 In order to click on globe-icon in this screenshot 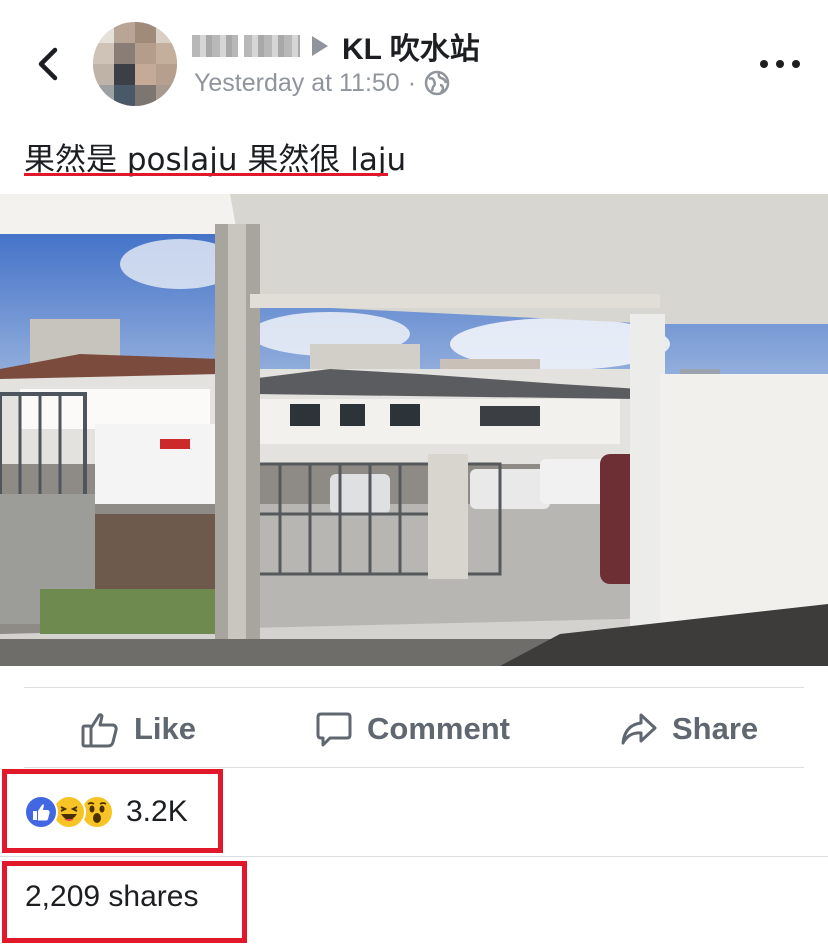, I will do `click(437, 83)`.